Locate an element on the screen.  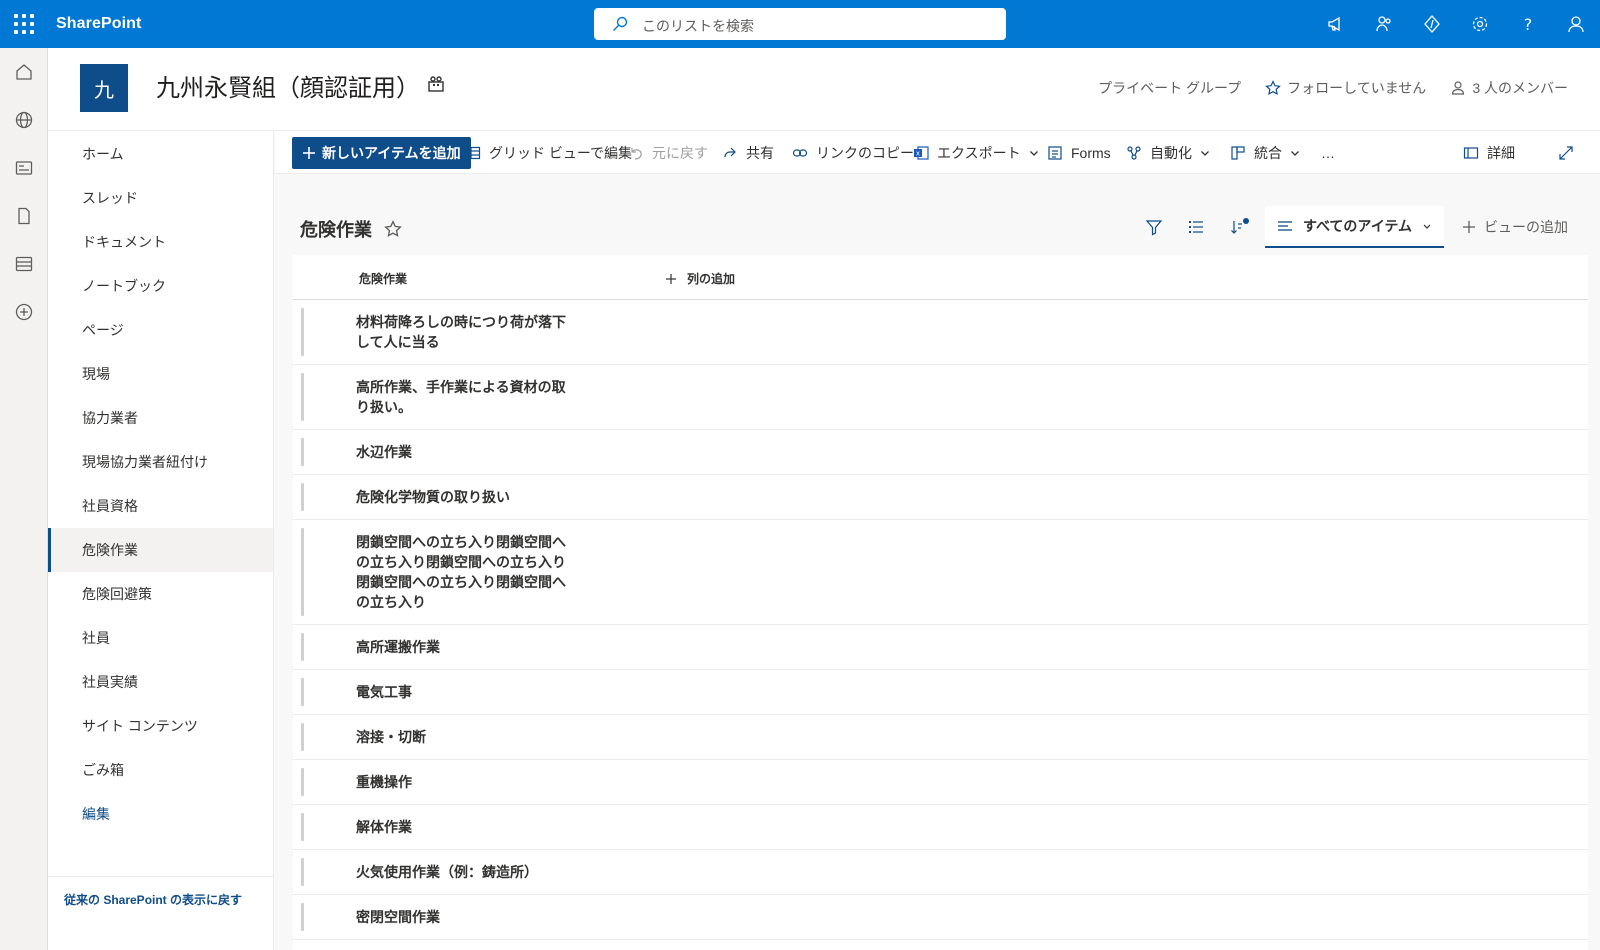
nav-item: 協力業者 is located at coordinates (160, 418).